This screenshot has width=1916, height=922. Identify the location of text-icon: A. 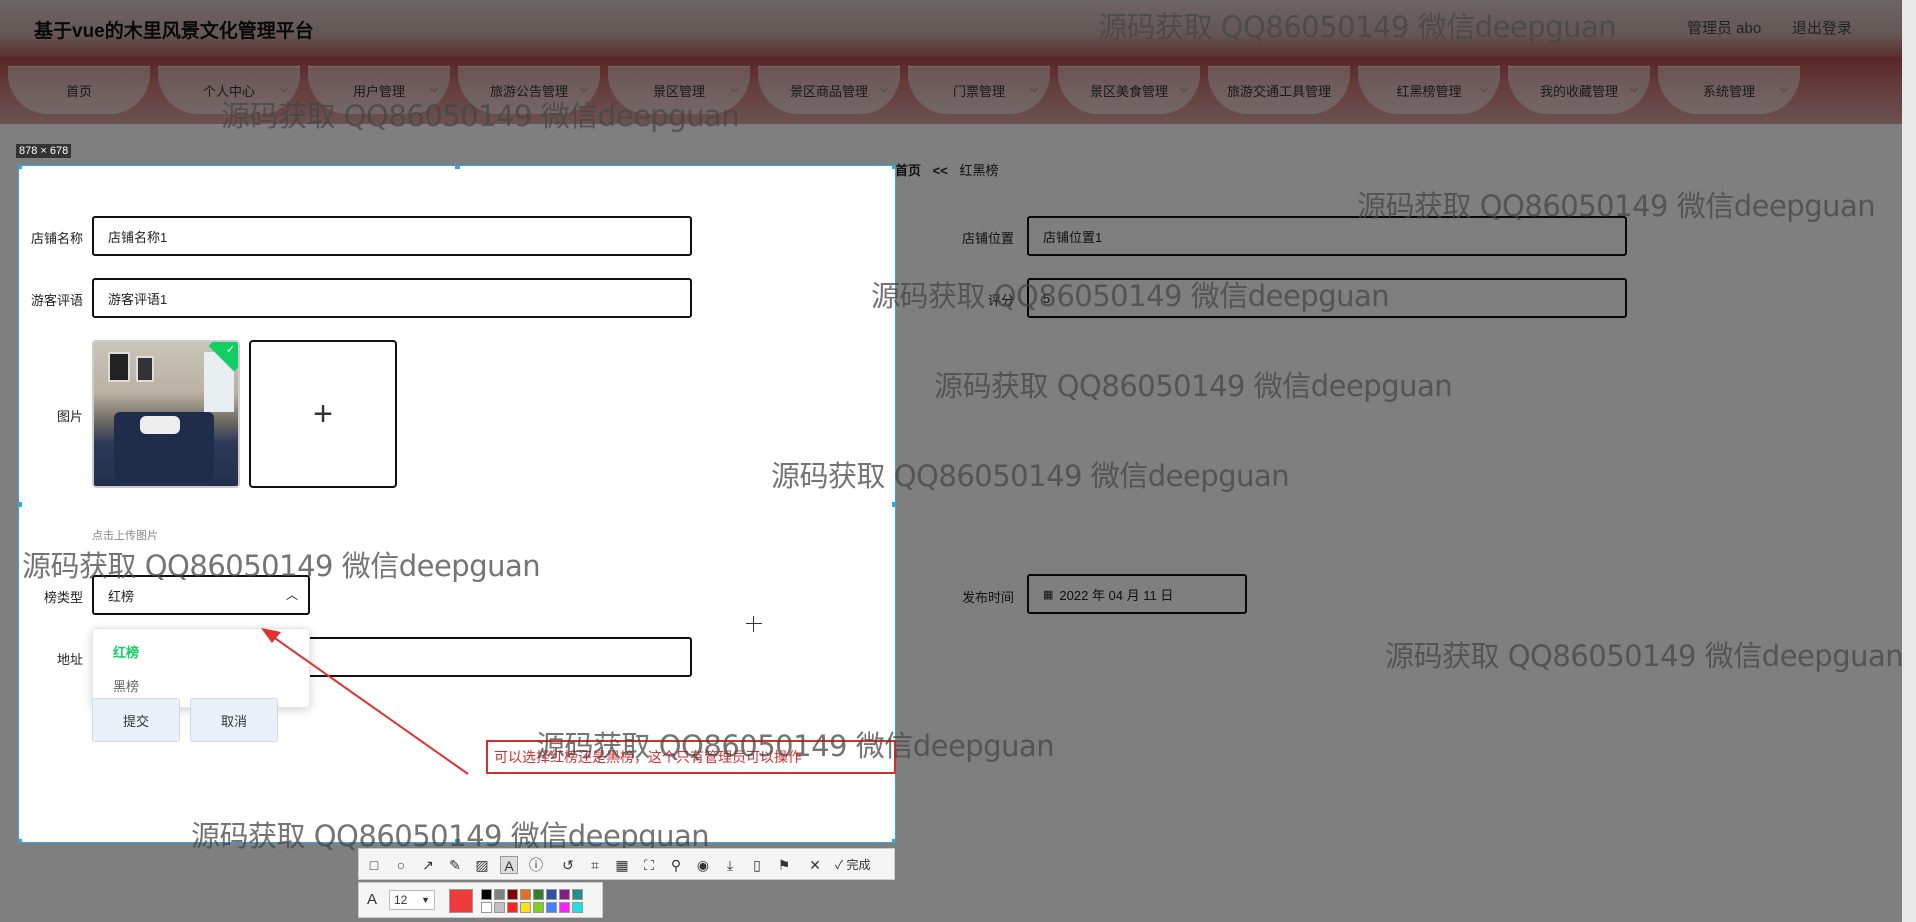
(509, 865).